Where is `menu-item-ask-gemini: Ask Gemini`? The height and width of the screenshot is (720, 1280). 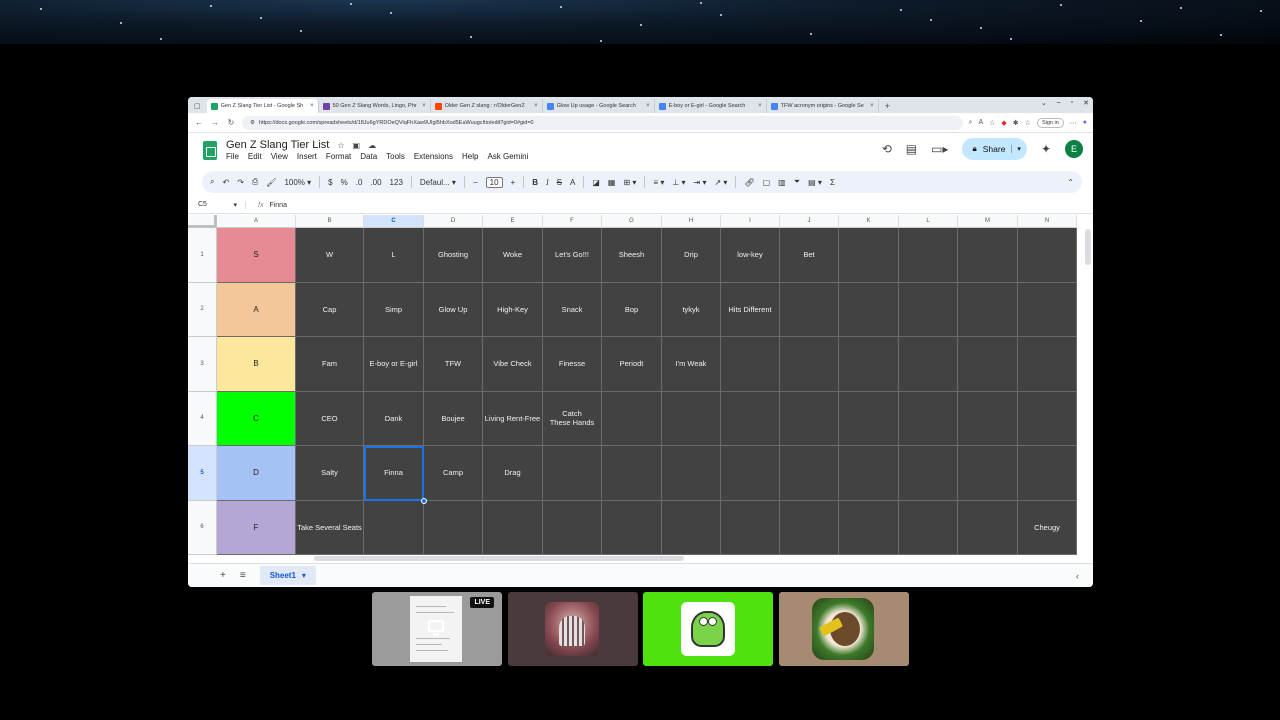 menu-item-ask-gemini: Ask Gemini is located at coordinates (507, 156).